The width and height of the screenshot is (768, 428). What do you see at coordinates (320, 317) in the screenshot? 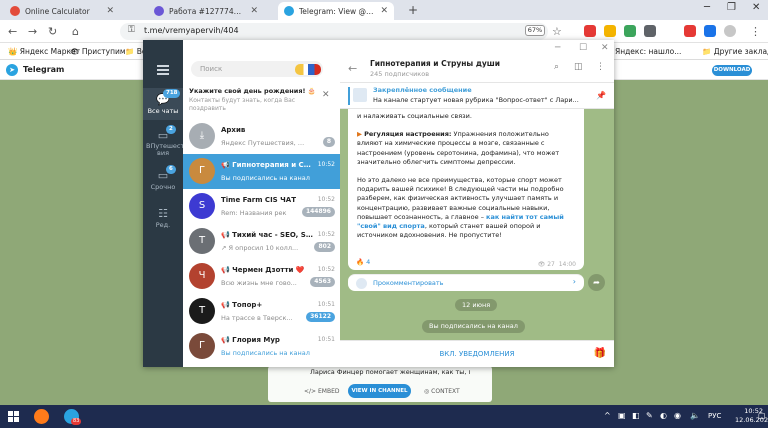
I see `unread-badge: 36122` at bounding box center [320, 317].